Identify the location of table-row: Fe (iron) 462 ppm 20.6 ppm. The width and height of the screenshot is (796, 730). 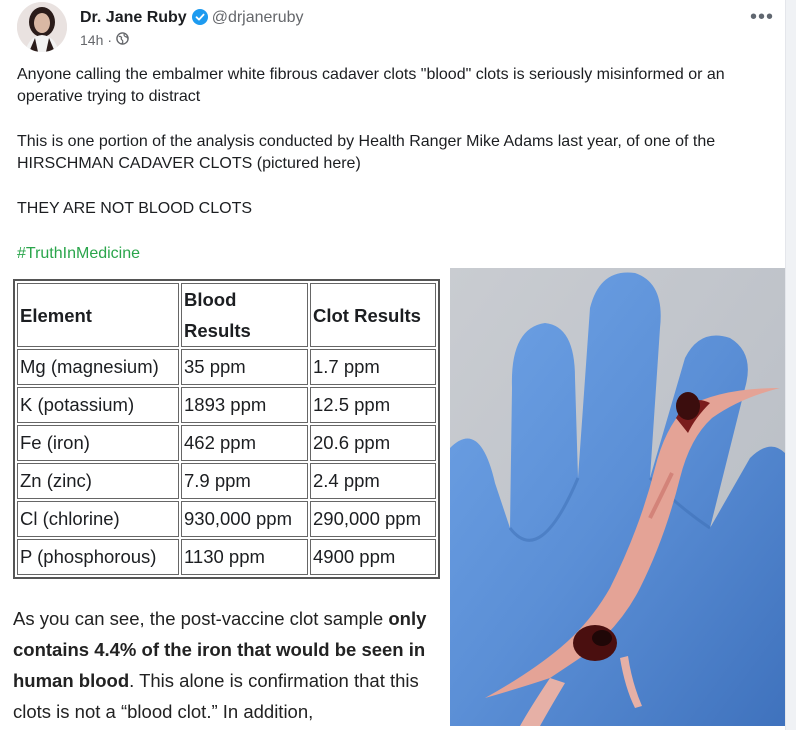
(226, 443).